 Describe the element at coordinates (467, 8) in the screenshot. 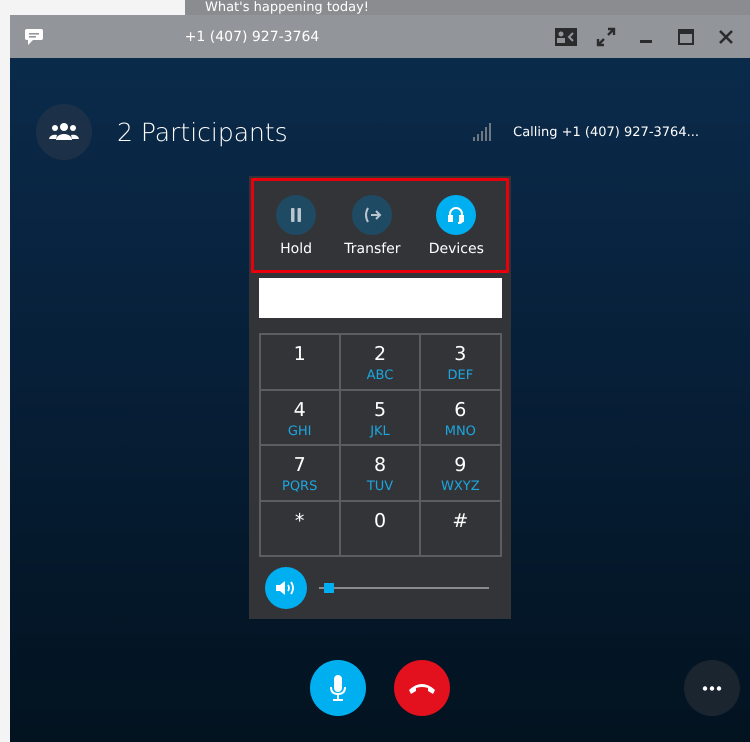

I see `background-banner: What's happening today!` at that location.